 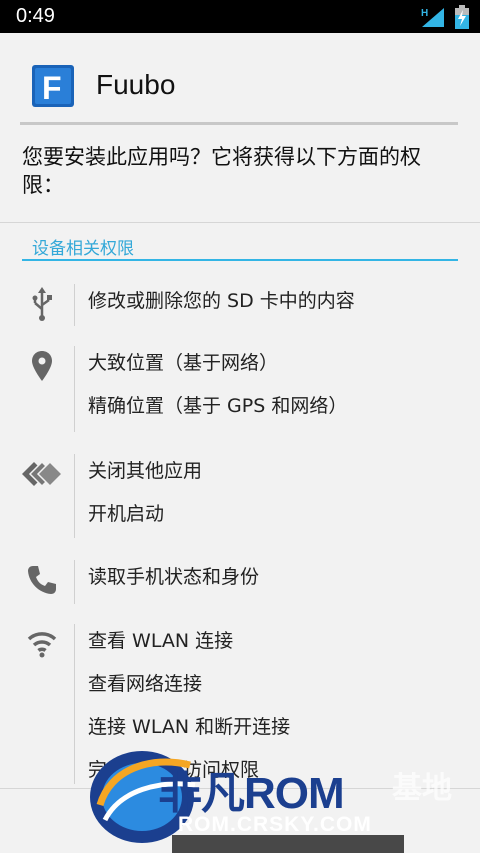 I want to click on usb-icon, so click(x=42, y=304).